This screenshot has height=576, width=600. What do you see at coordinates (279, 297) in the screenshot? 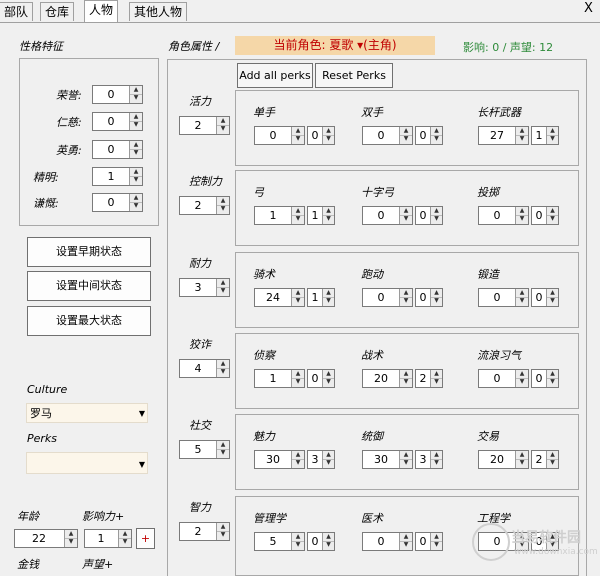
I see `skill-value-spinner: 24 ▲ ▼` at bounding box center [279, 297].